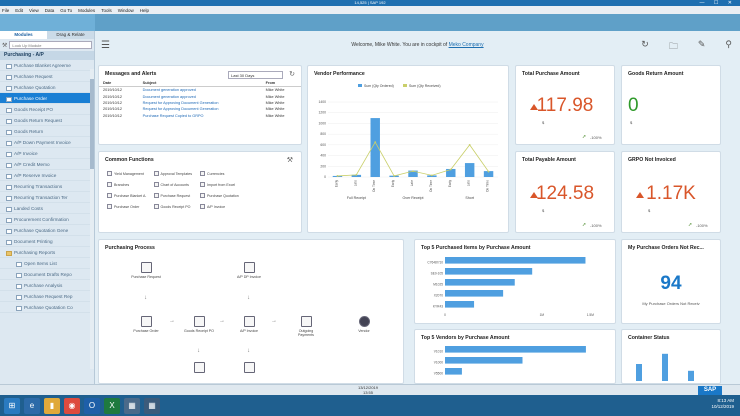 The height and width of the screenshot is (416, 740). I want to click on sidebar-subitem: Purchase Analysis, so click(47, 285).